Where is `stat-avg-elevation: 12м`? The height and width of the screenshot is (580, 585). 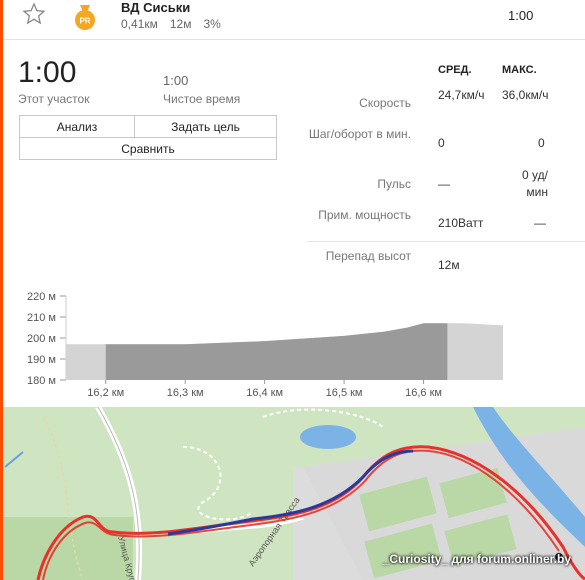
stat-avg-elevation: 12м is located at coordinates (449, 265).